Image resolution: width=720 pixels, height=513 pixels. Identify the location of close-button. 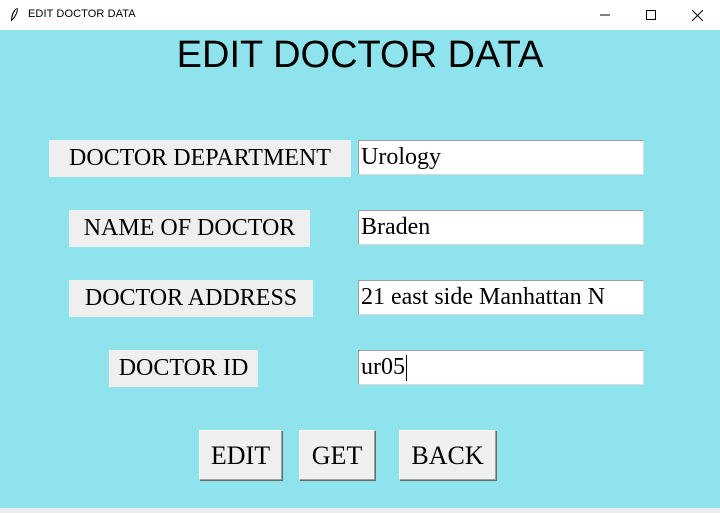
(697, 15).